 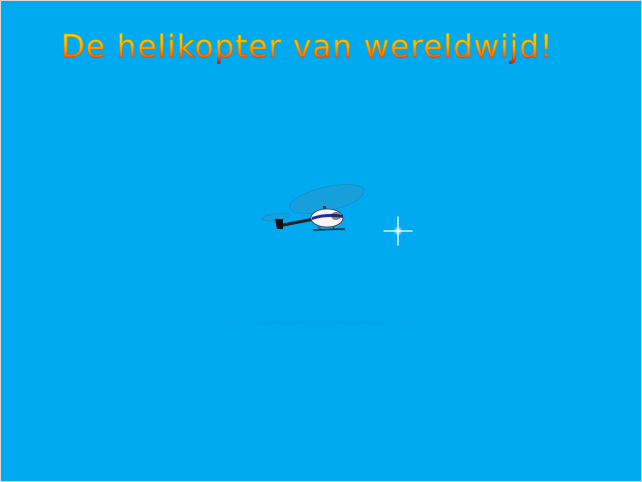 I want to click on helicopter-icon, so click(x=315, y=208).